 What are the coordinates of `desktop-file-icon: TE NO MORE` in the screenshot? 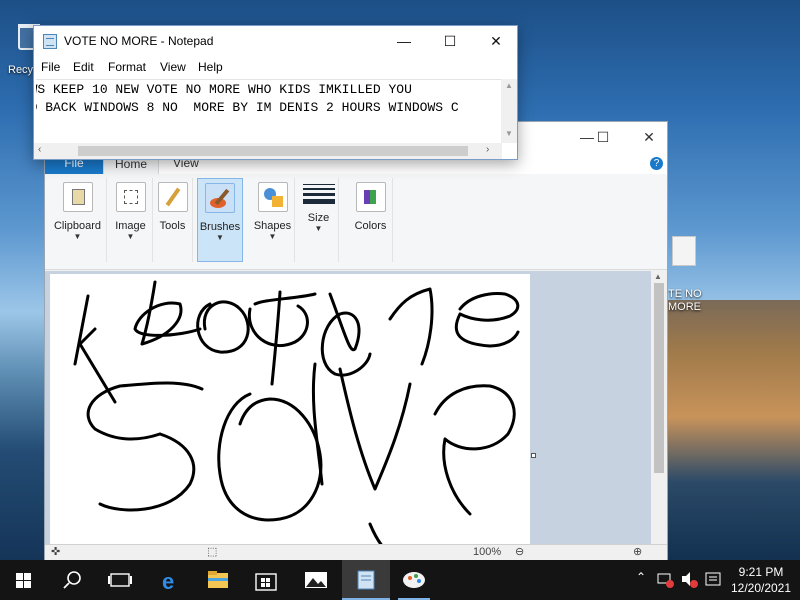 It's located at (699, 276).